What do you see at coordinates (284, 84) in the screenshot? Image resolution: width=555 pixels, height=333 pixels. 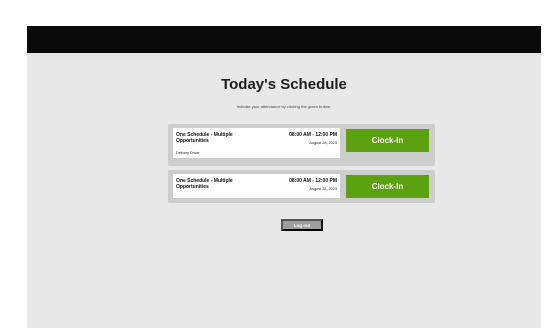 I see `page-title: Today's Schedule` at bounding box center [284, 84].